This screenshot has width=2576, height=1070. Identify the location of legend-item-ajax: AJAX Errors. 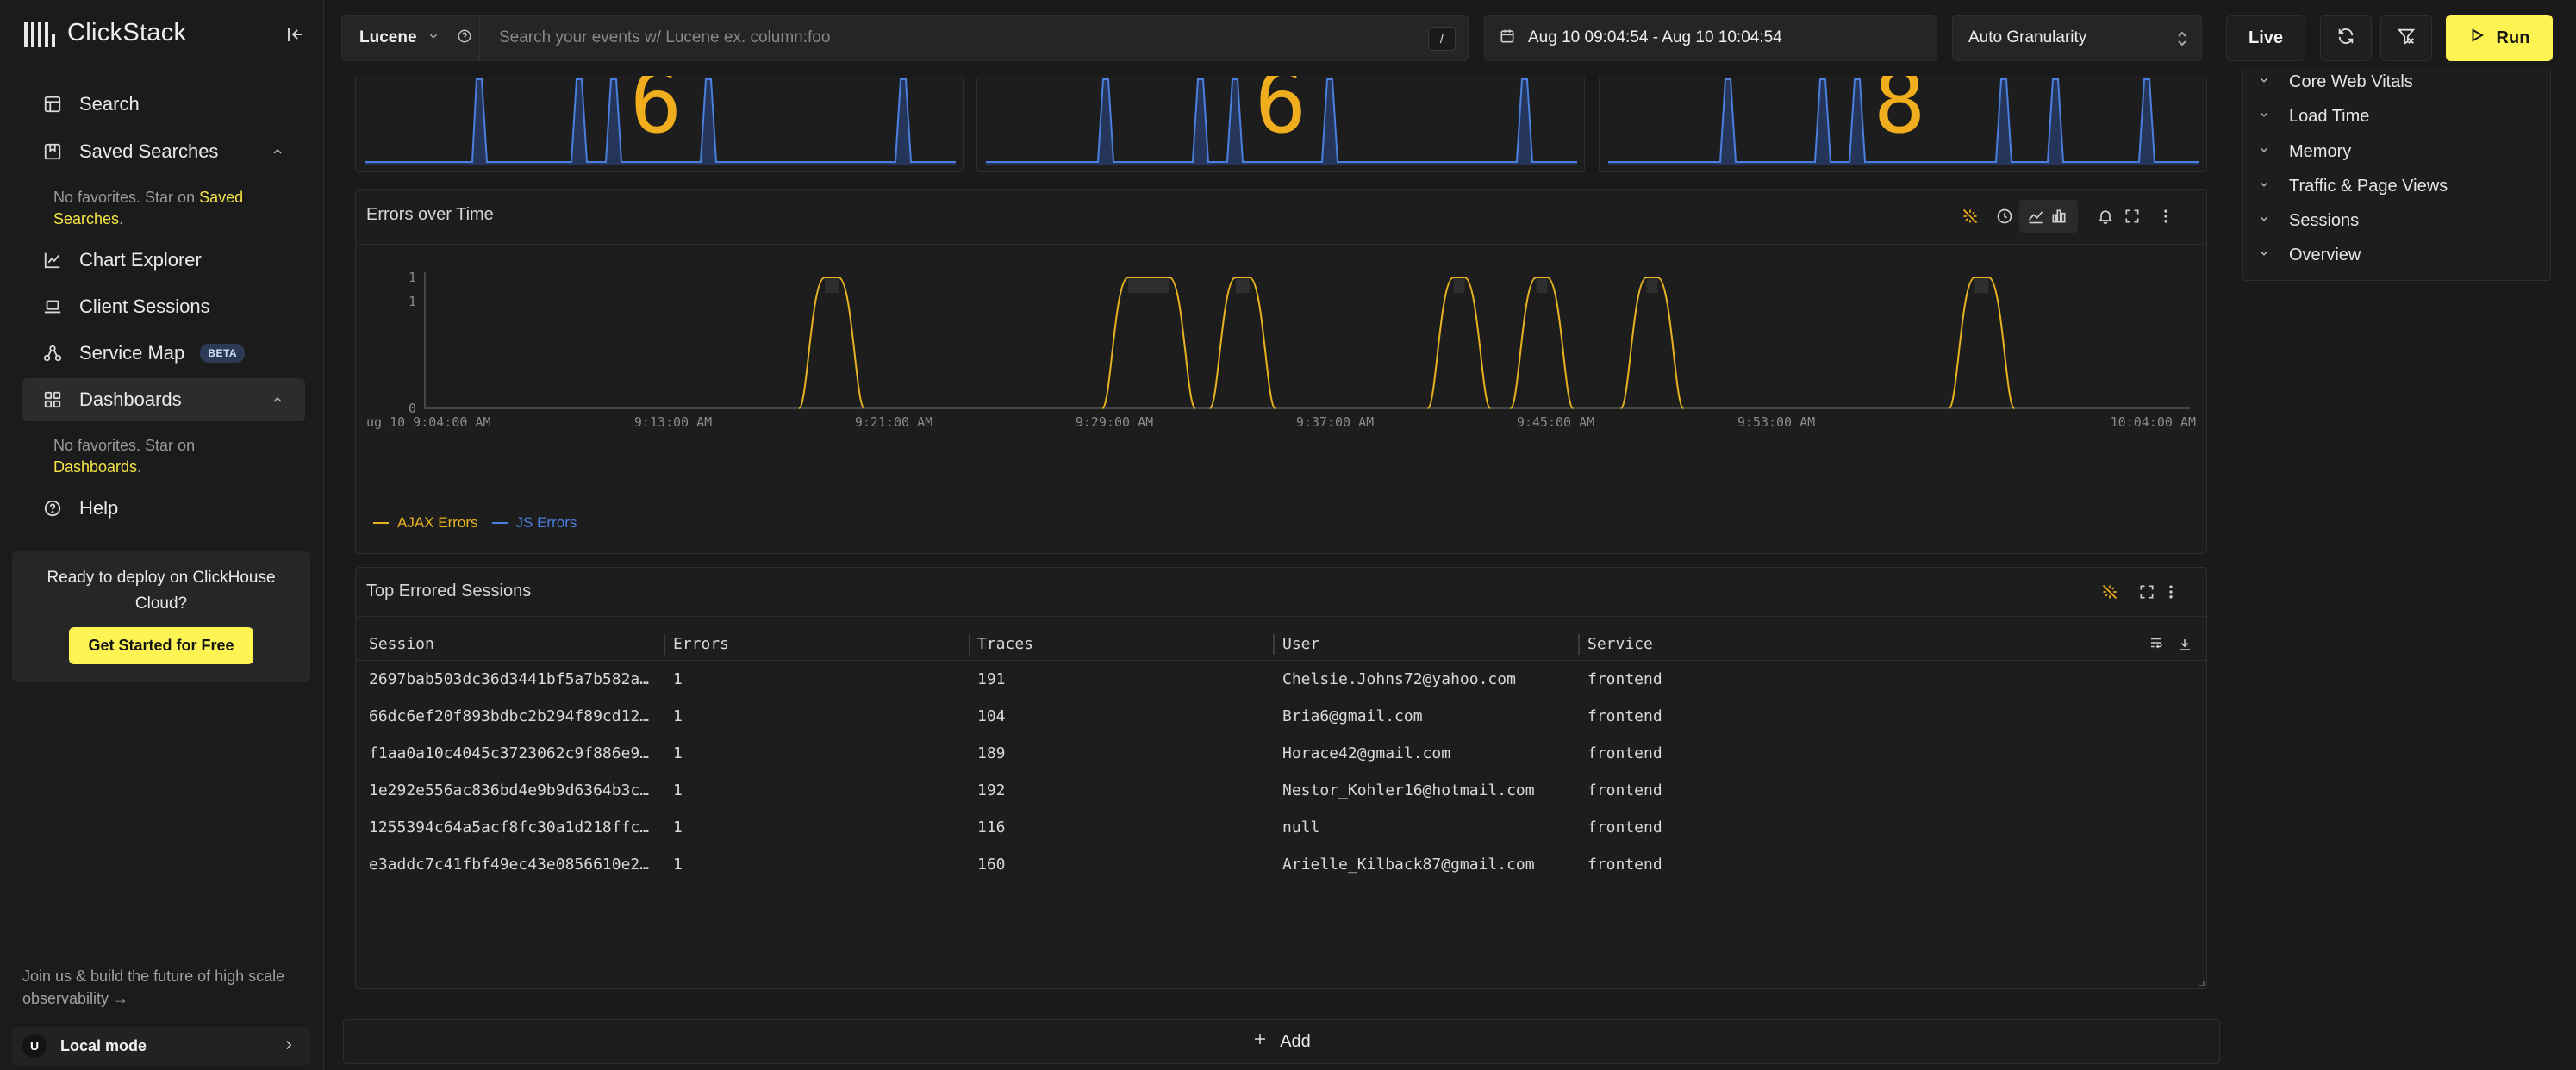
(437, 523).